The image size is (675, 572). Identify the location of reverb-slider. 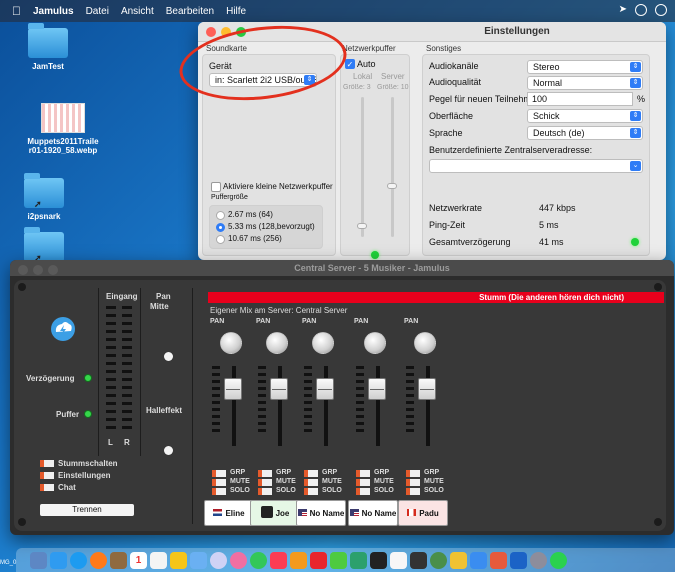
(168, 450).